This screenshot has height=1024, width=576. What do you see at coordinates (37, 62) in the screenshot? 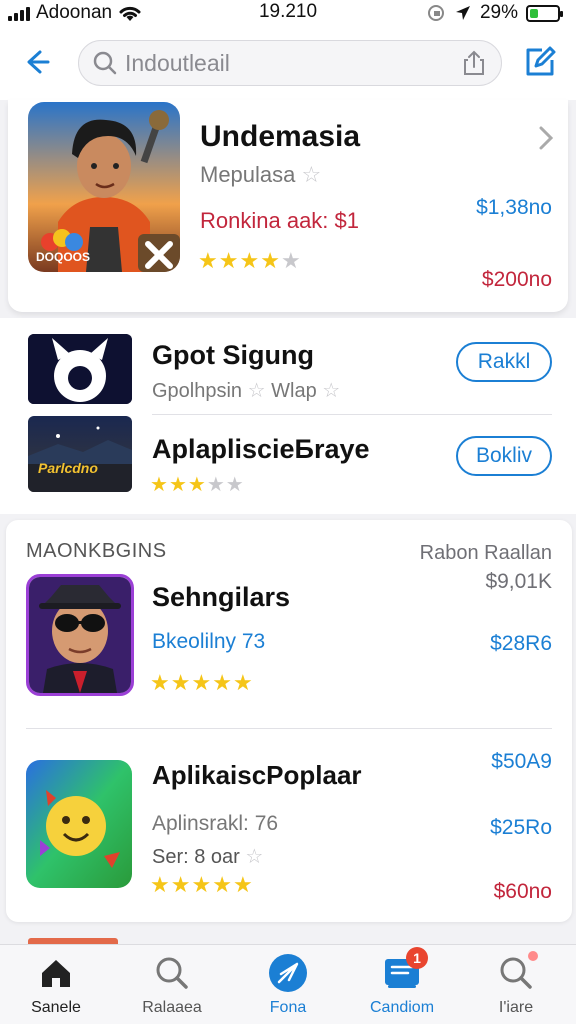
I see `back-chevron-icon` at bounding box center [37, 62].